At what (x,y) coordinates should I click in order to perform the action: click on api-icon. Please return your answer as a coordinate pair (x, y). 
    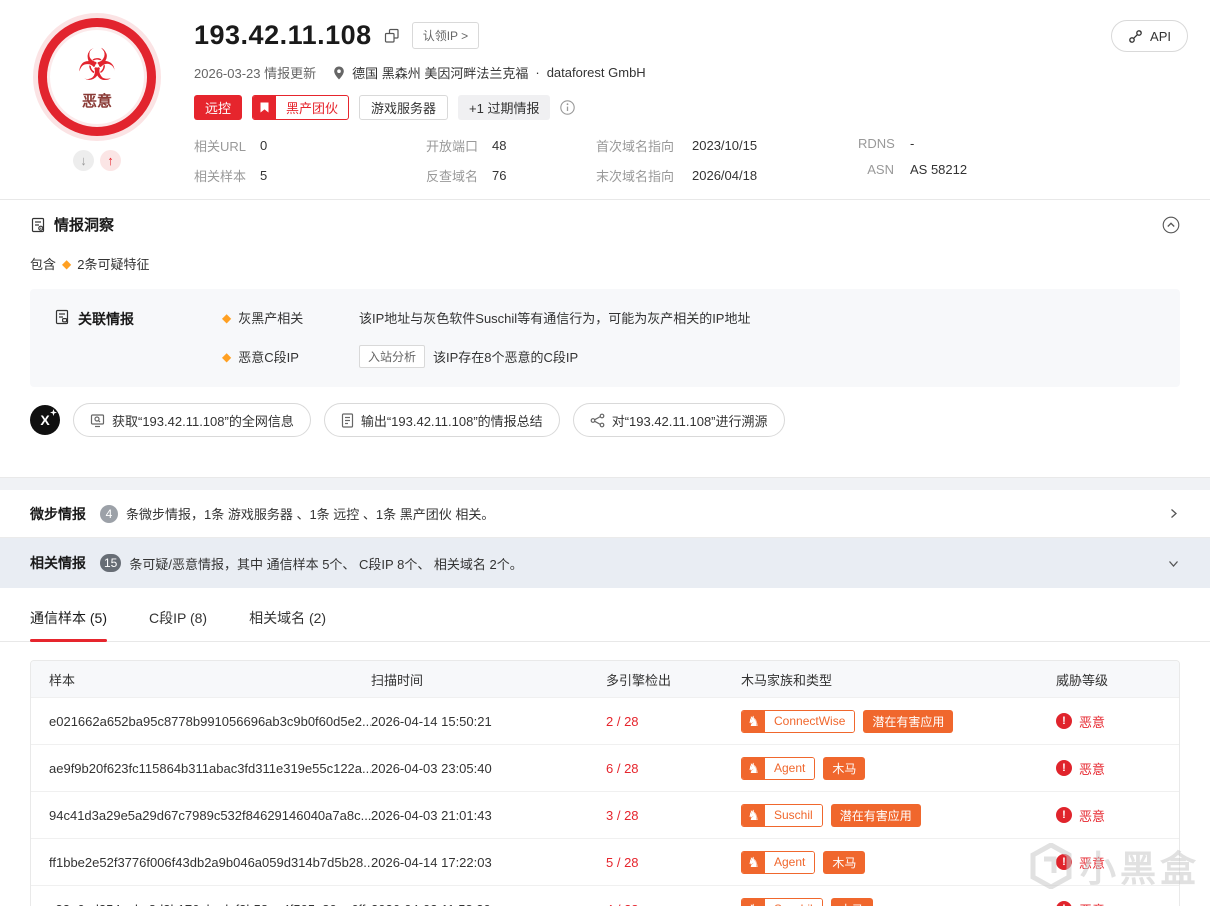
    Looking at the image, I should click on (1135, 36).